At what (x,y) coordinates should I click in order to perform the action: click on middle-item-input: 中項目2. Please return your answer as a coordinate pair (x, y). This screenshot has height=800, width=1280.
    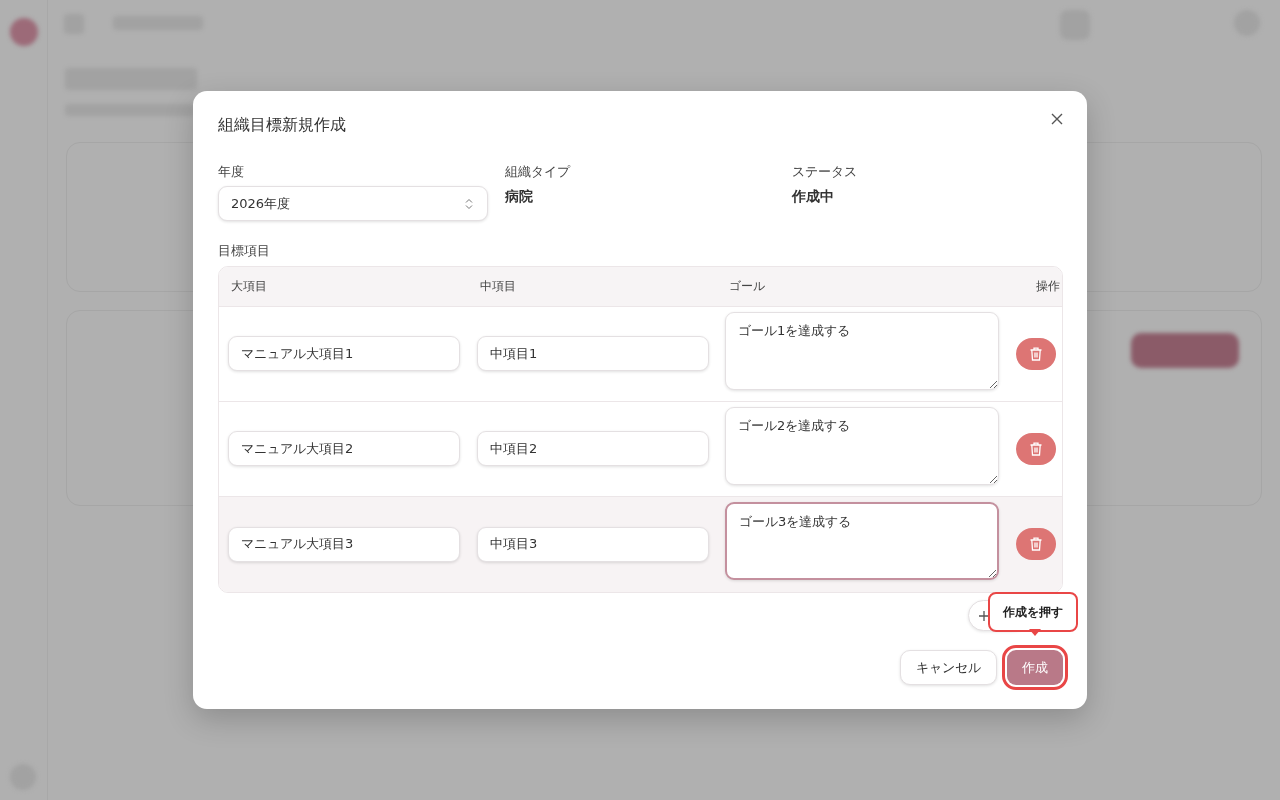
    Looking at the image, I should click on (593, 448).